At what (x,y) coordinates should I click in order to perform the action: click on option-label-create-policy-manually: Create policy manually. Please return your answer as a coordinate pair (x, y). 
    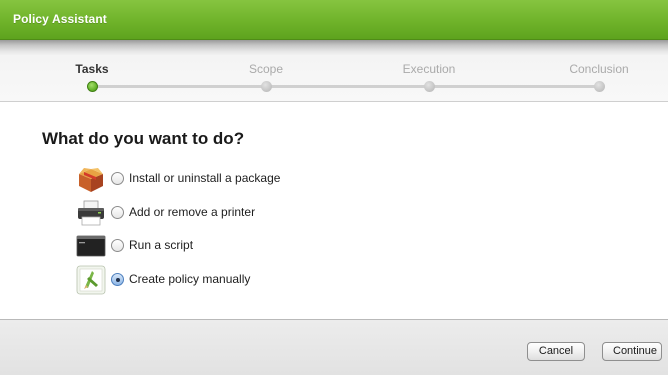
    Looking at the image, I should click on (189, 279).